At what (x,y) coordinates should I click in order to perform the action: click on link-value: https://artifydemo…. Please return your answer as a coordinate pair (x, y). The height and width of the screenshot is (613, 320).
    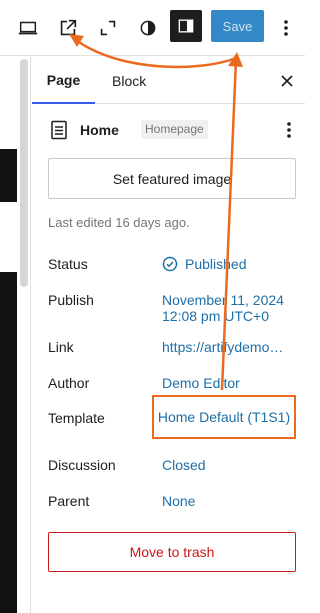
    Looking at the image, I should click on (222, 347).